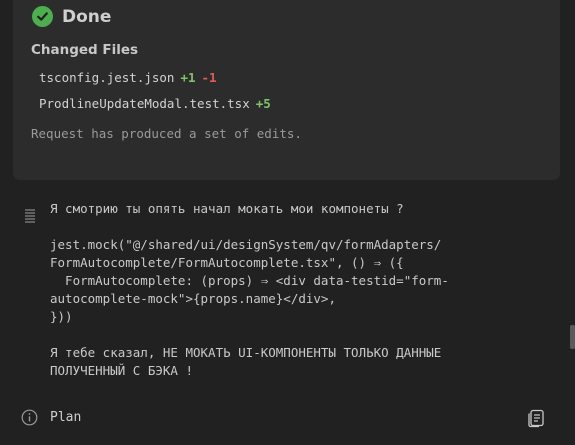  What do you see at coordinates (87, 16) in the screenshot?
I see `status-title: Done` at bounding box center [87, 16].